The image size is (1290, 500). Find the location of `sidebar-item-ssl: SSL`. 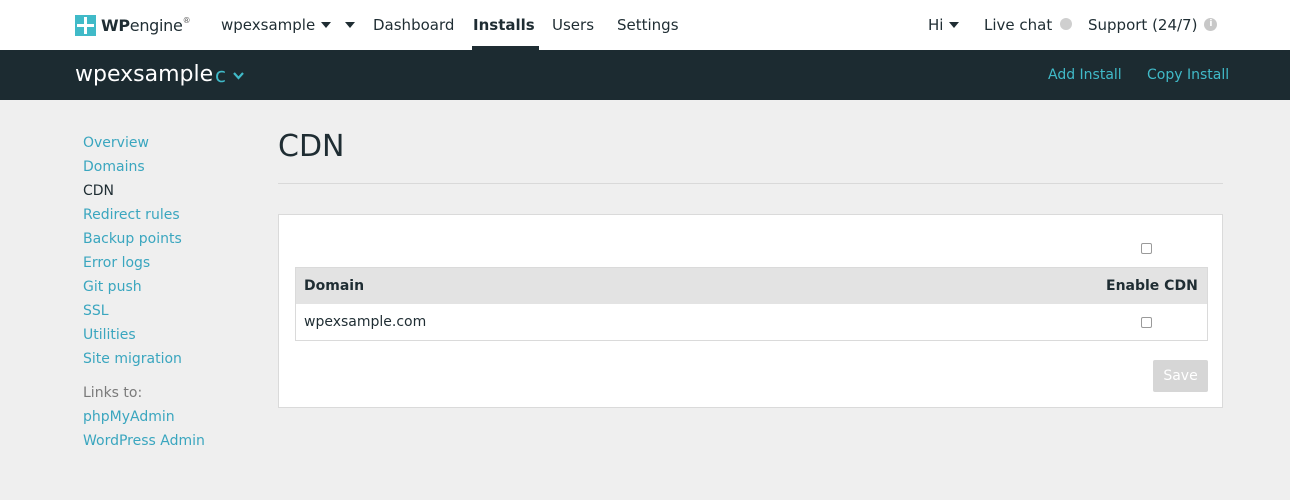

sidebar-item-ssl: SSL is located at coordinates (144, 311).